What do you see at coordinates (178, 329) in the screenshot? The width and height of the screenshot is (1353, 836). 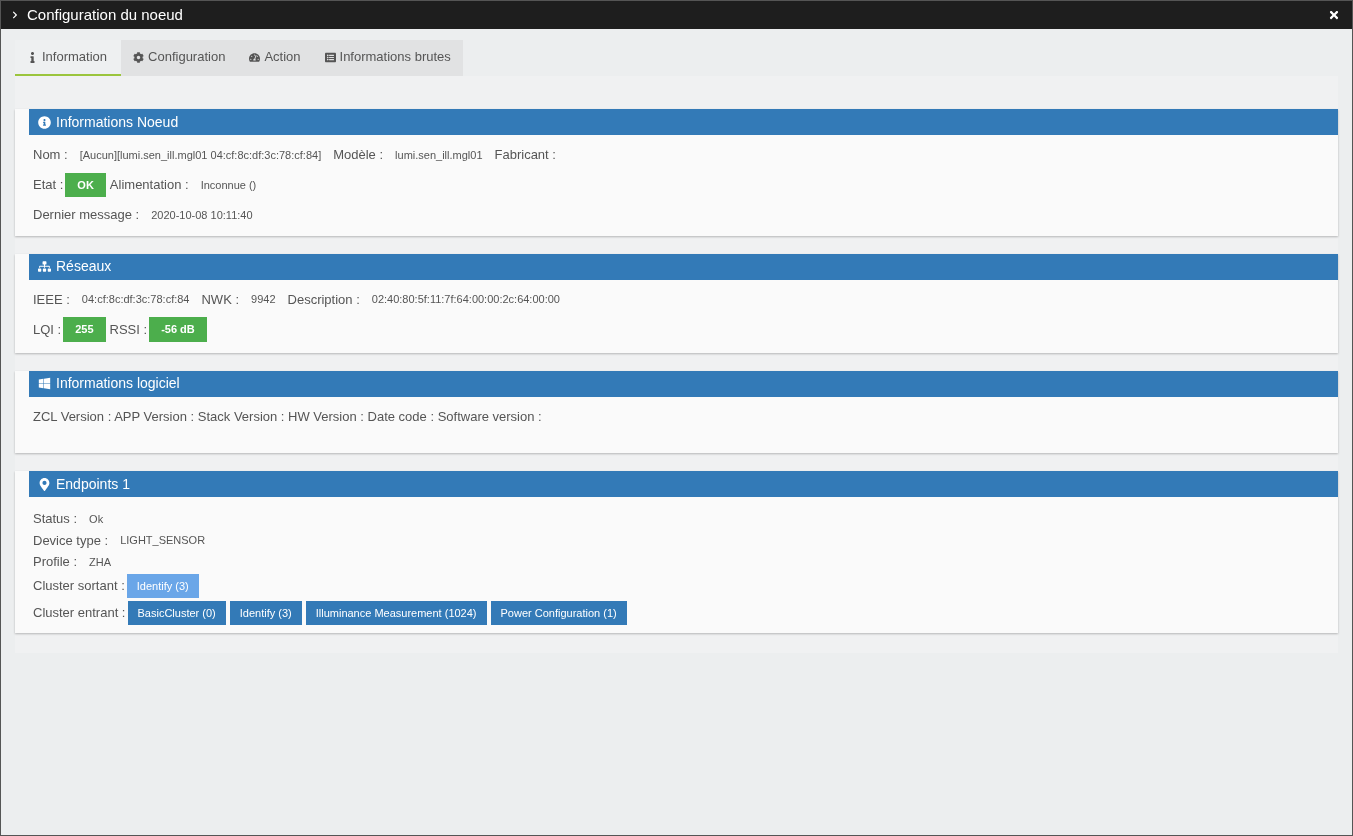 I see `status-badge: -56 dB` at bounding box center [178, 329].